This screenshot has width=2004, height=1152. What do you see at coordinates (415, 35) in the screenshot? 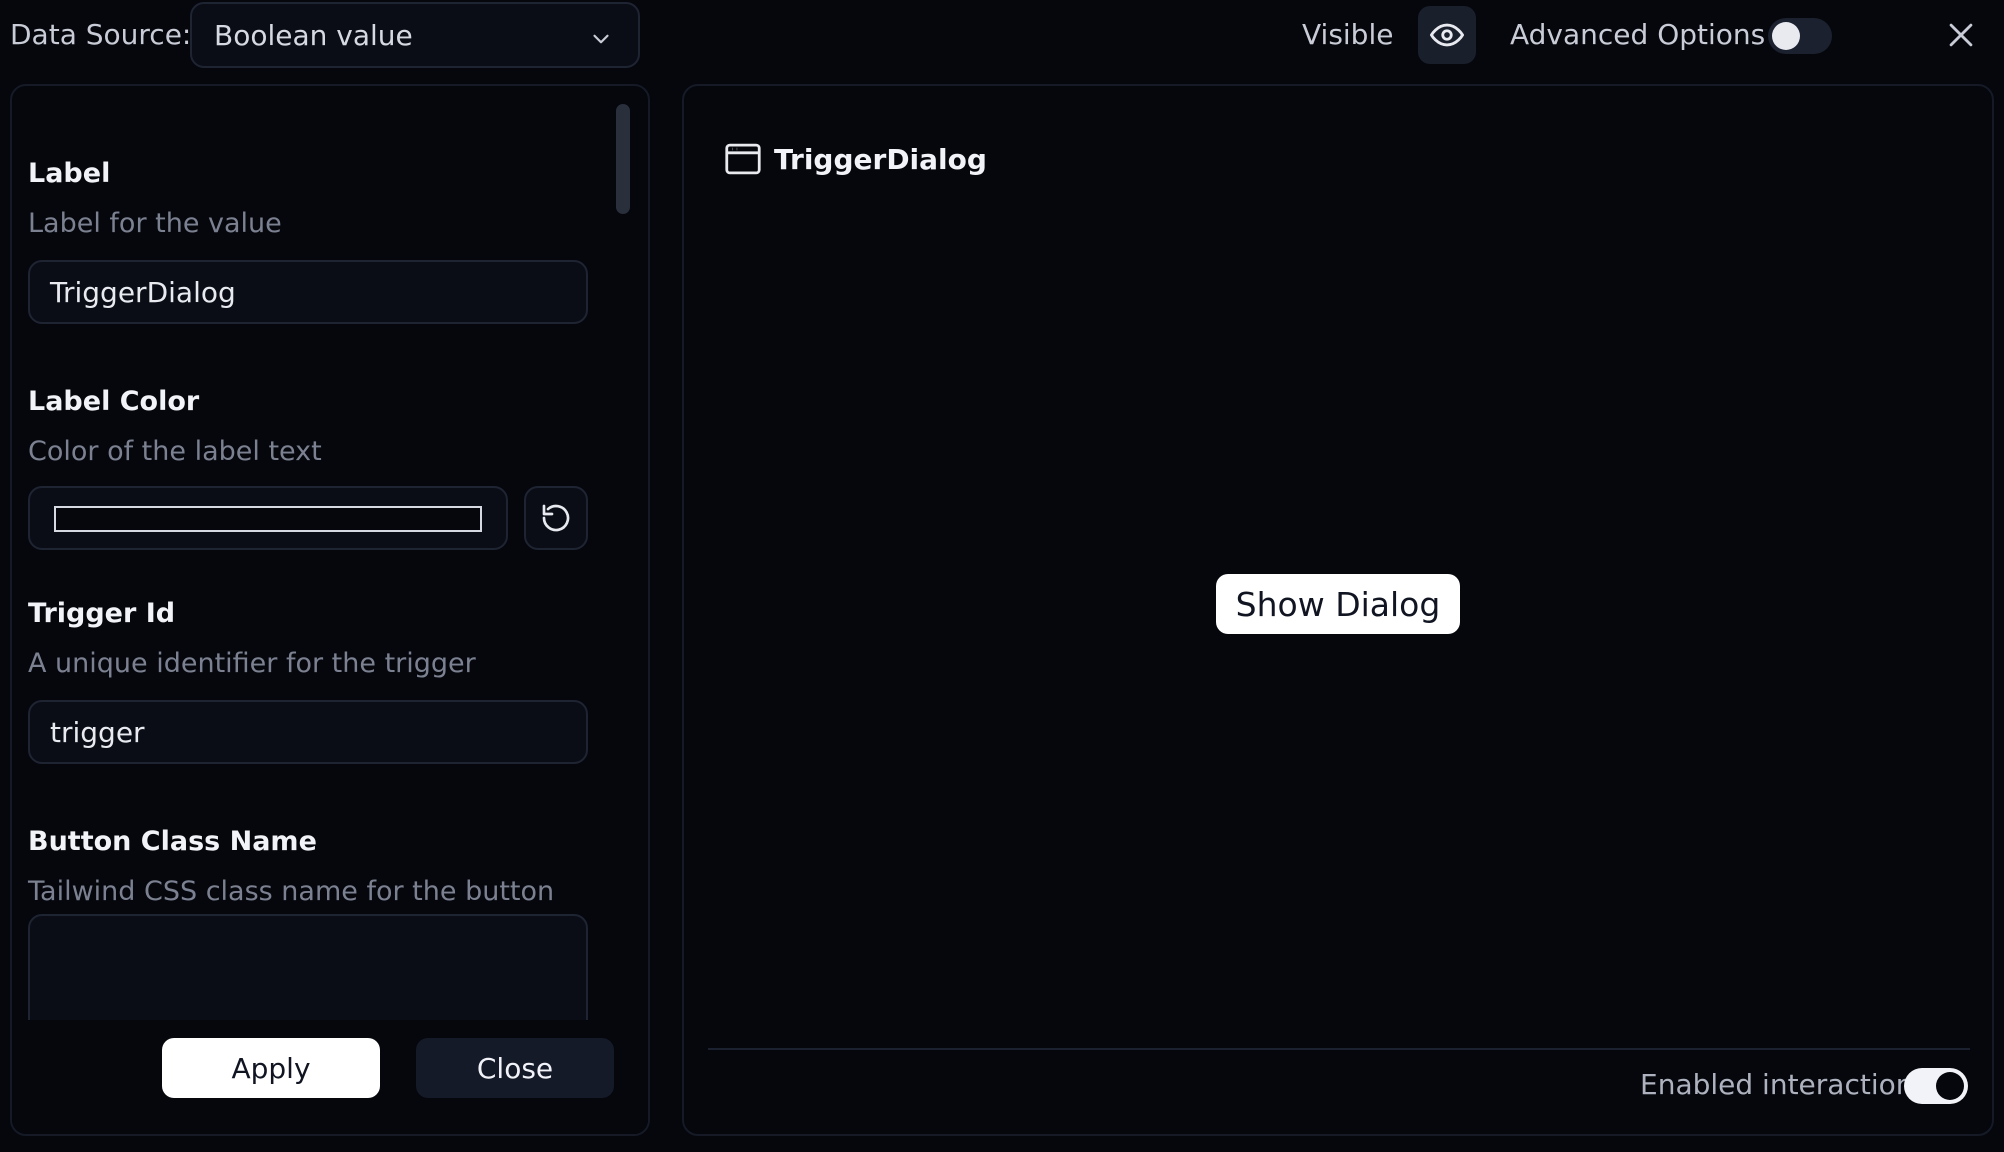
I see `data-source-select: Boolean value` at bounding box center [415, 35].